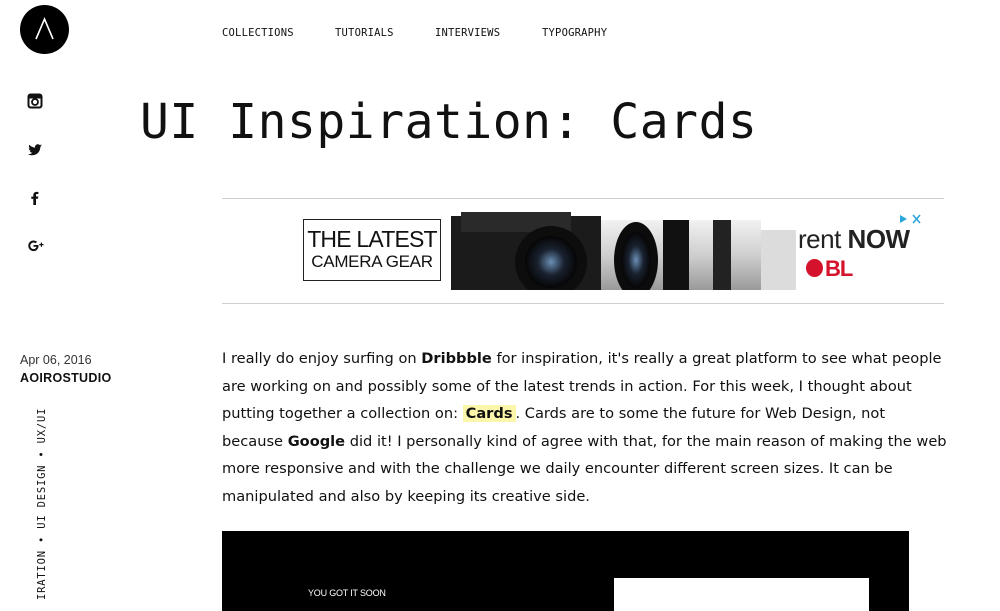  Describe the element at coordinates (583, 198) in the screenshot. I see `divider-top` at that location.